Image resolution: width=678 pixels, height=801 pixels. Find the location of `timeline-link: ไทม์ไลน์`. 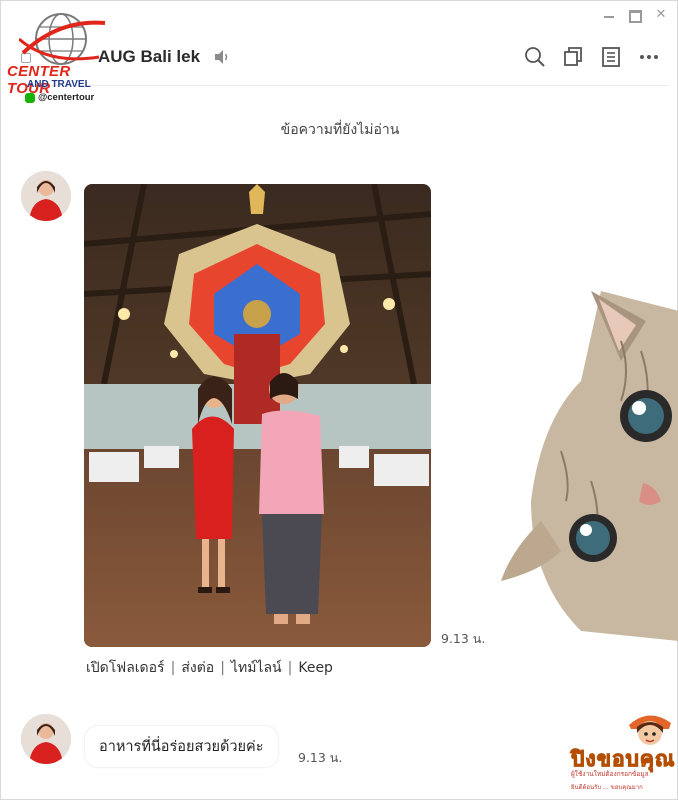

timeline-link: ไทม์ไลน์ is located at coordinates (256, 668).